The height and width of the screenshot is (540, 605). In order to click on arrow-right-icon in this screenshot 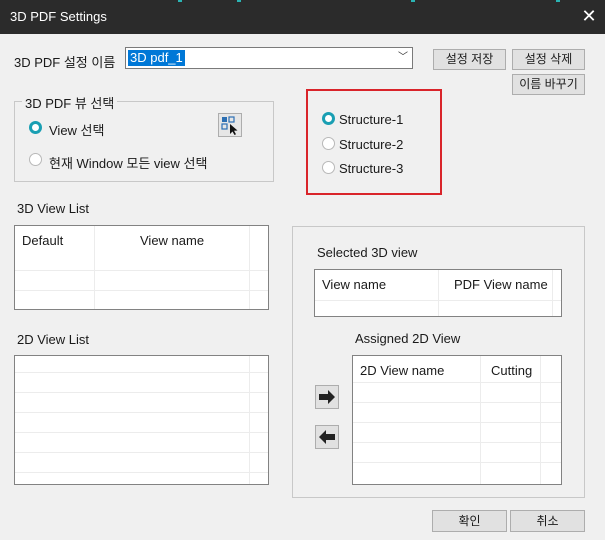, I will do `click(327, 397)`.